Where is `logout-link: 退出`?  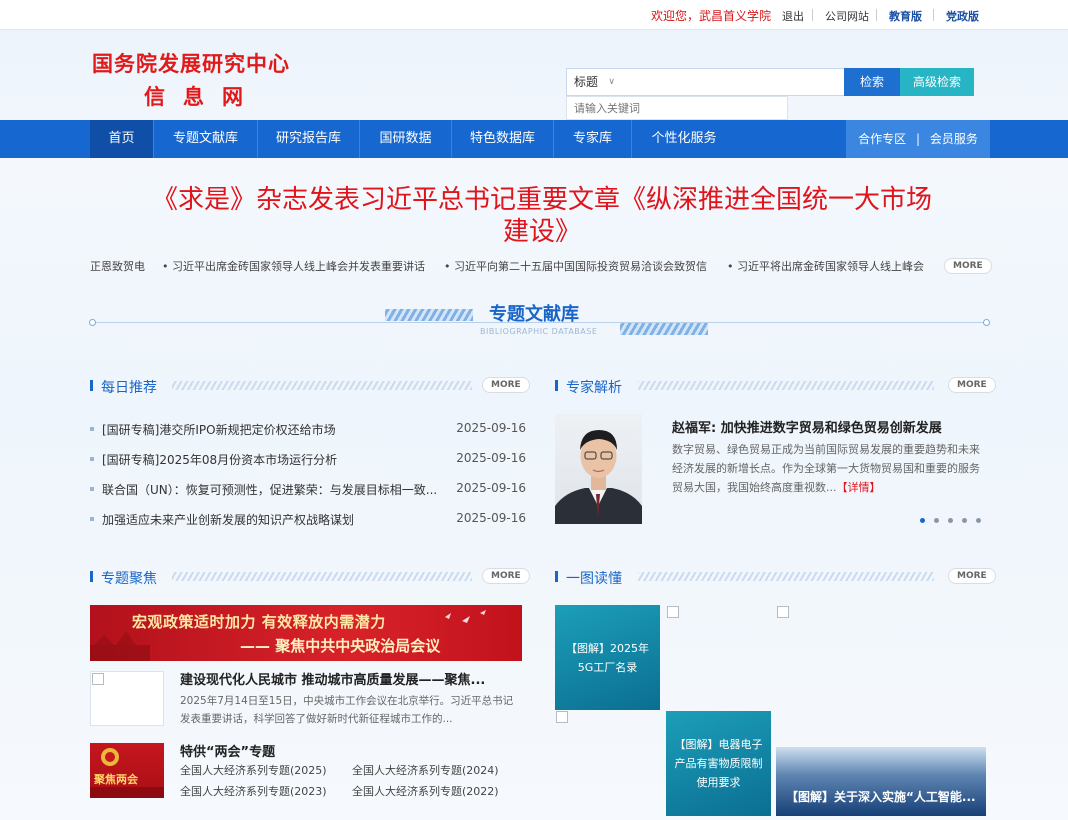 logout-link: 退出 is located at coordinates (793, 16).